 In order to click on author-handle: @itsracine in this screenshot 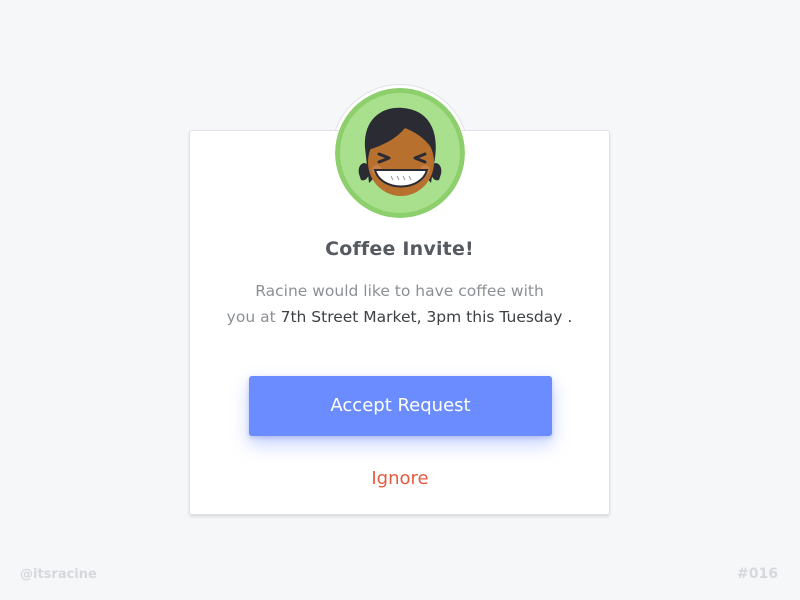, I will do `click(58, 574)`.